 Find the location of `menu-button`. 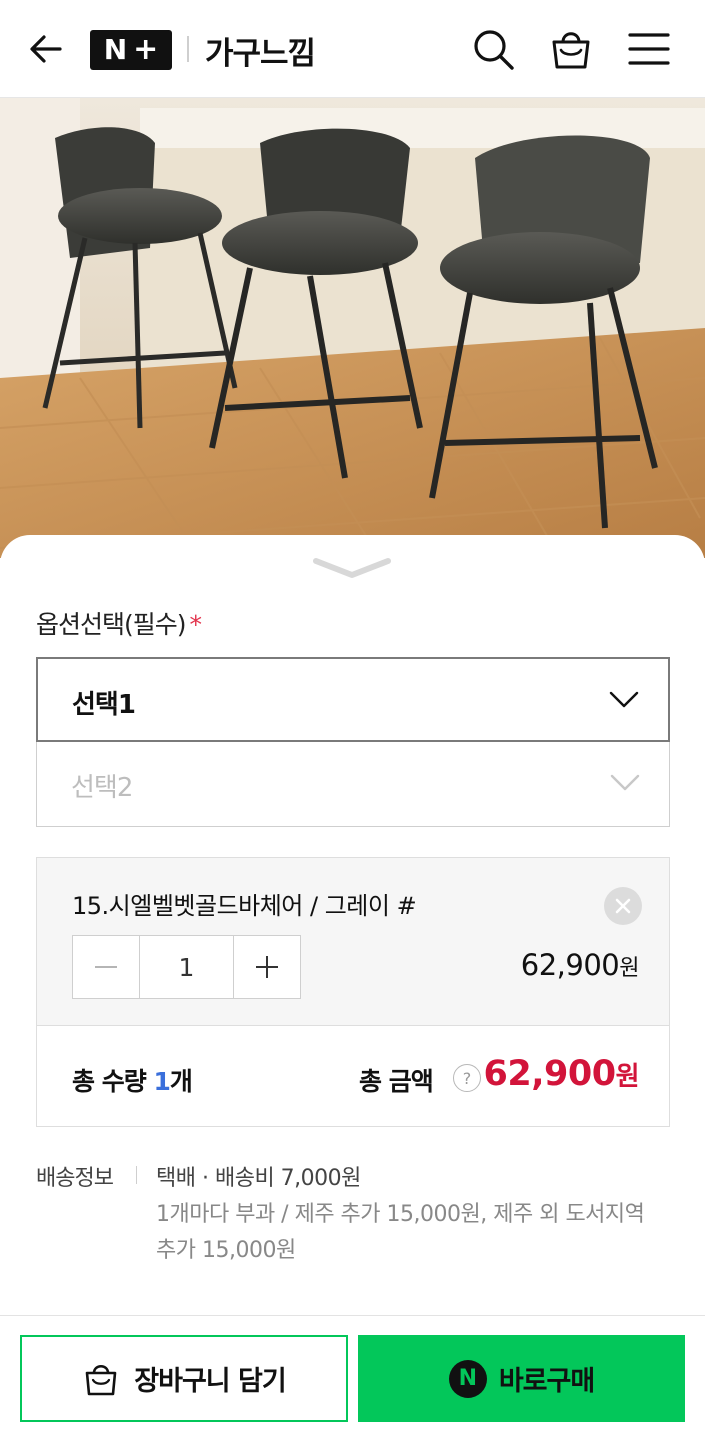

menu-button is located at coordinates (649, 49).